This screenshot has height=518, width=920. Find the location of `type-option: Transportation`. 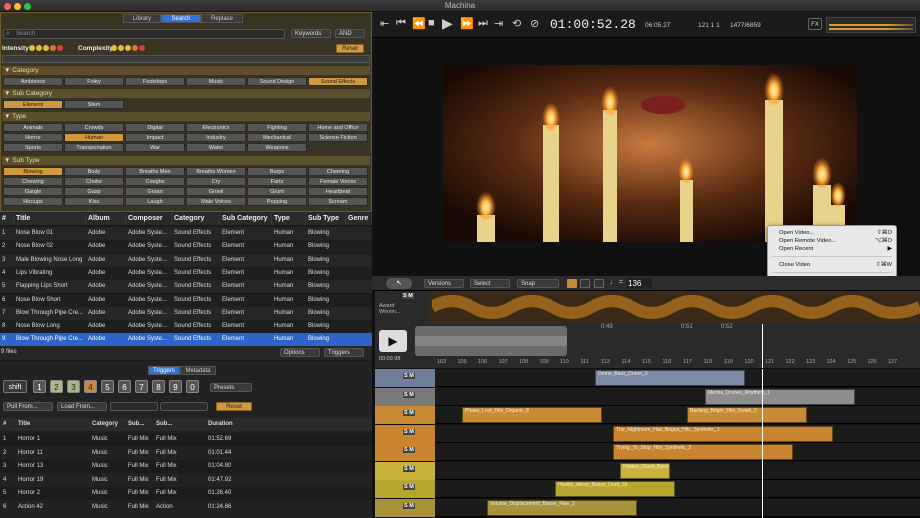

type-option: Transportation is located at coordinates (94, 147).